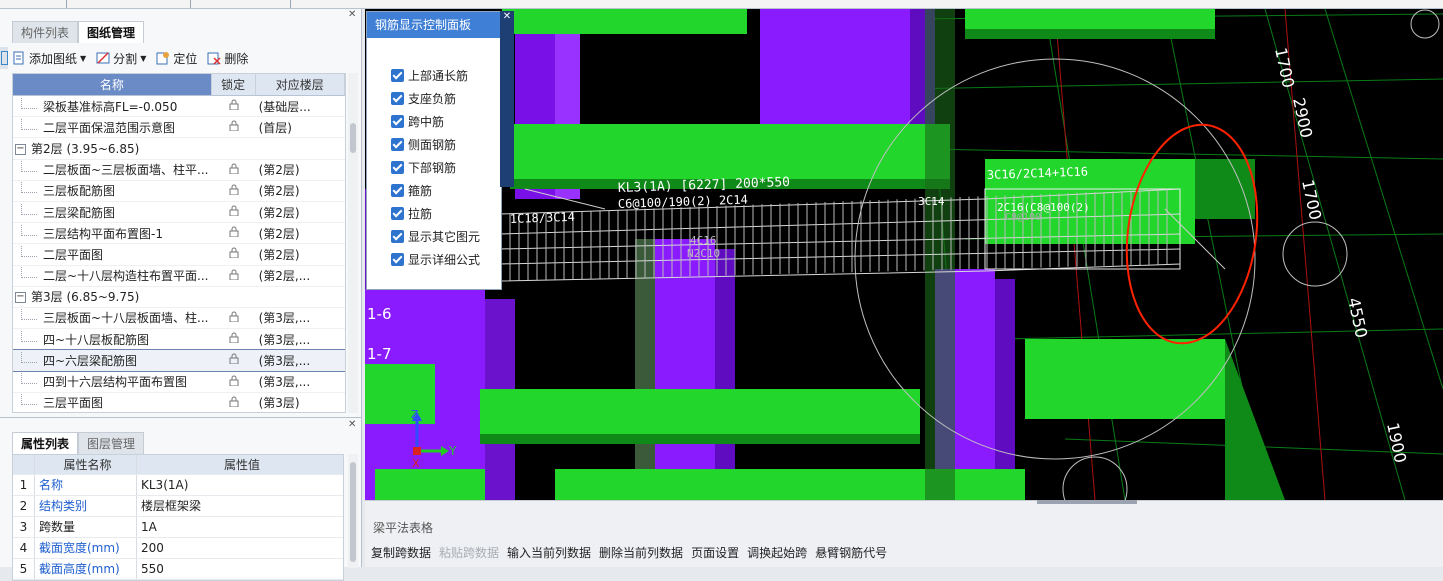 The image size is (1443, 581). What do you see at coordinates (777, 552) in the screenshot?
I see `beam-table-action: 调换起始跨` at bounding box center [777, 552].